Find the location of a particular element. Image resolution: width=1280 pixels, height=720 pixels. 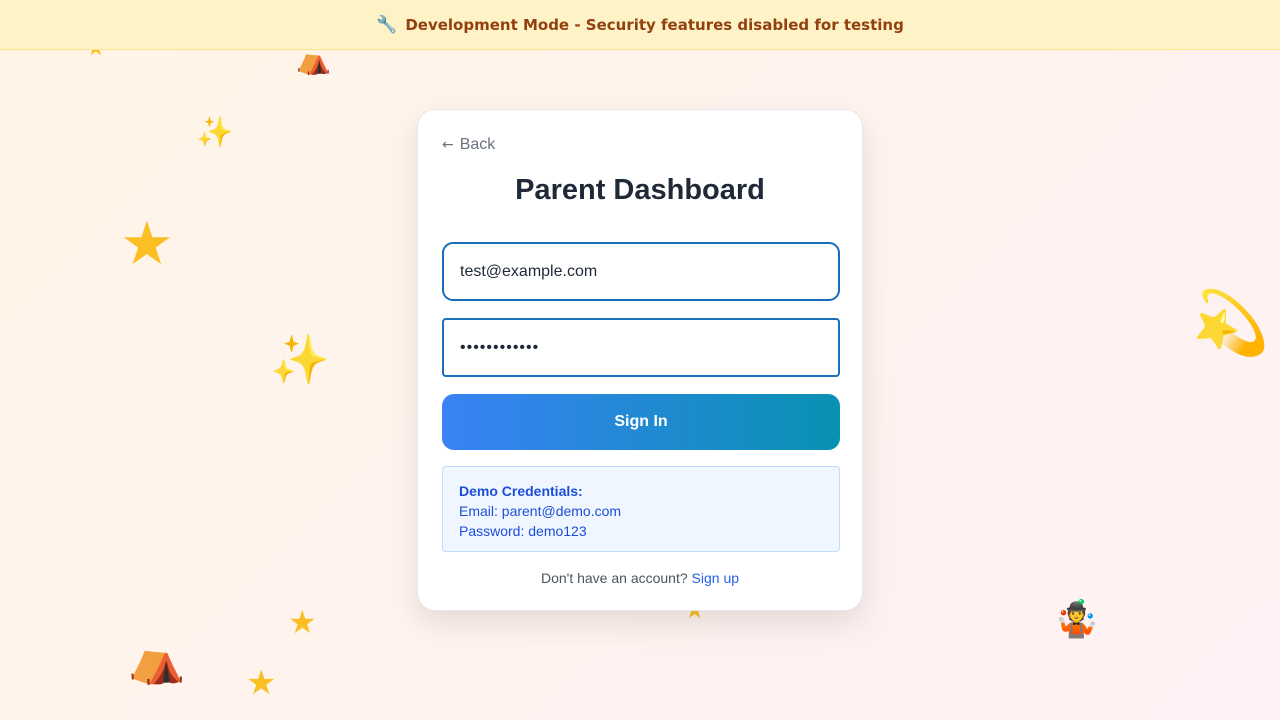

signup-prompt: Don't have an account? Sign up is located at coordinates (640, 578).